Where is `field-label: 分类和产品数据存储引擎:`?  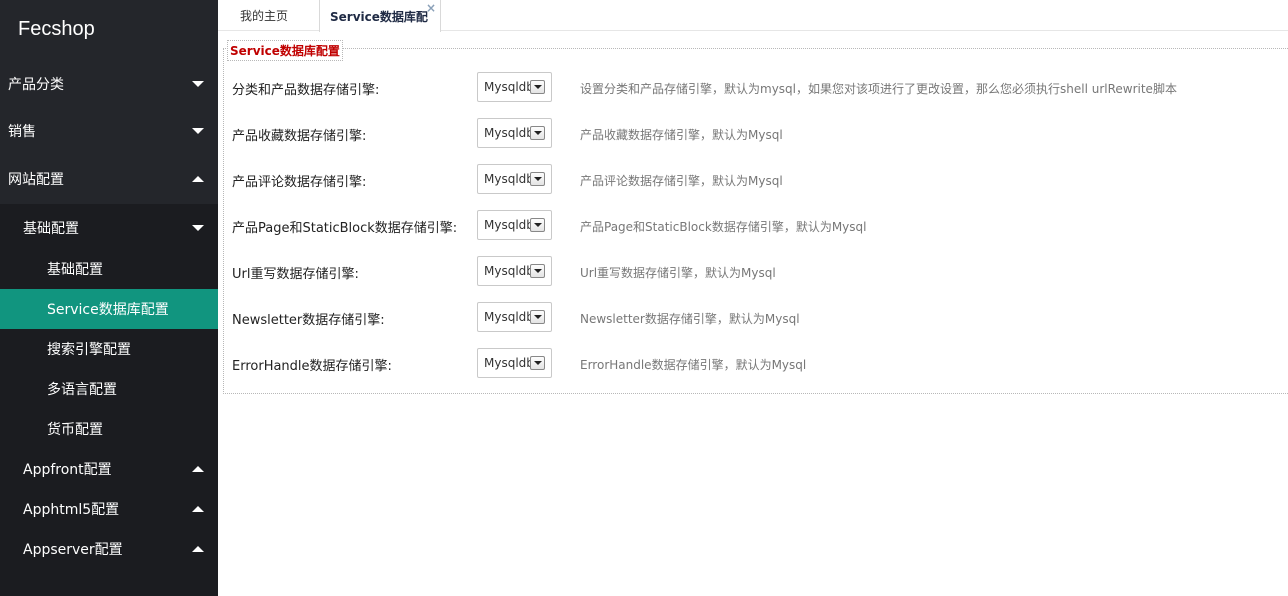 field-label: 分类和产品数据存储引擎: is located at coordinates (306, 90).